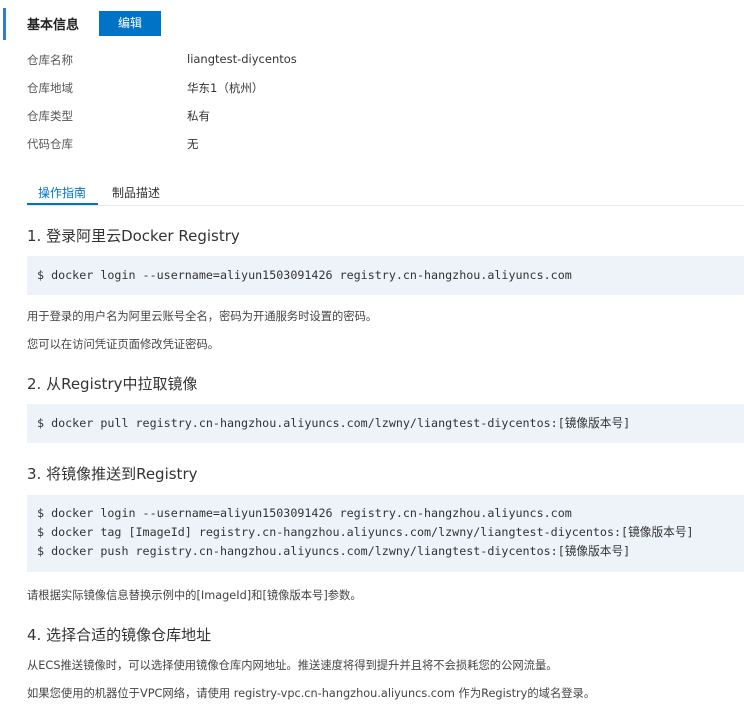 Image resolution: width=744 pixels, height=714 pixels. Describe the element at coordinates (62, 192) in the screenshot. I see `tab-operation-guide: 操作指南` at that location.